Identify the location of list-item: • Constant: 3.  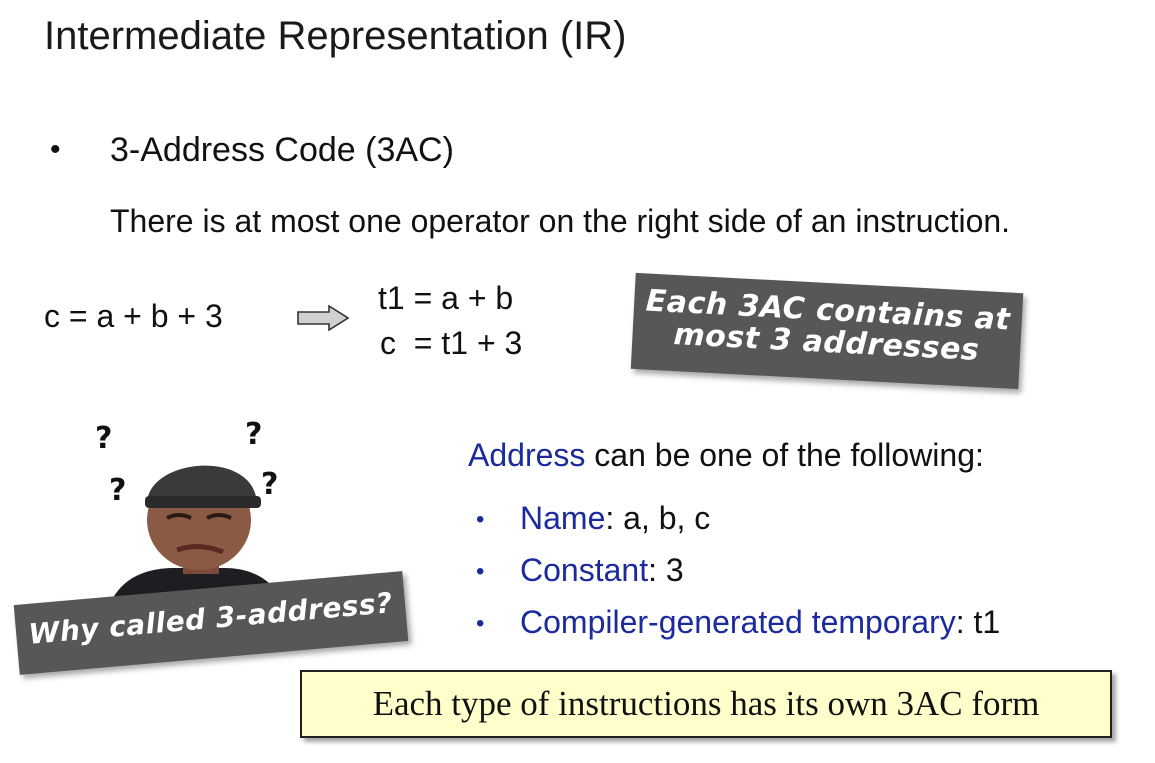
(738, 578).